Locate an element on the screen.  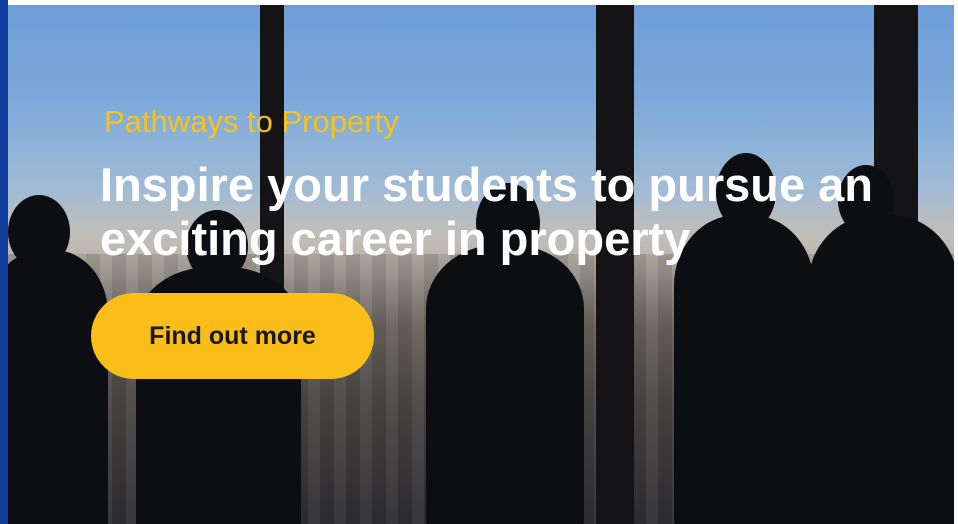
find-out-more-button: Find out more is located at coordinates (232, 336).